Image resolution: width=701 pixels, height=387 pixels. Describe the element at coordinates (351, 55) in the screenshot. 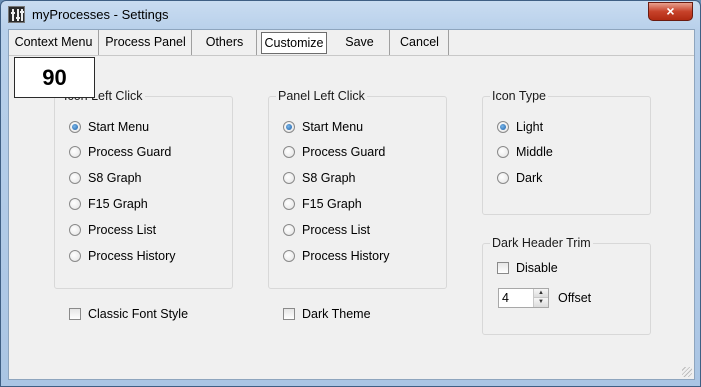

I see `tab-divider` at that location.